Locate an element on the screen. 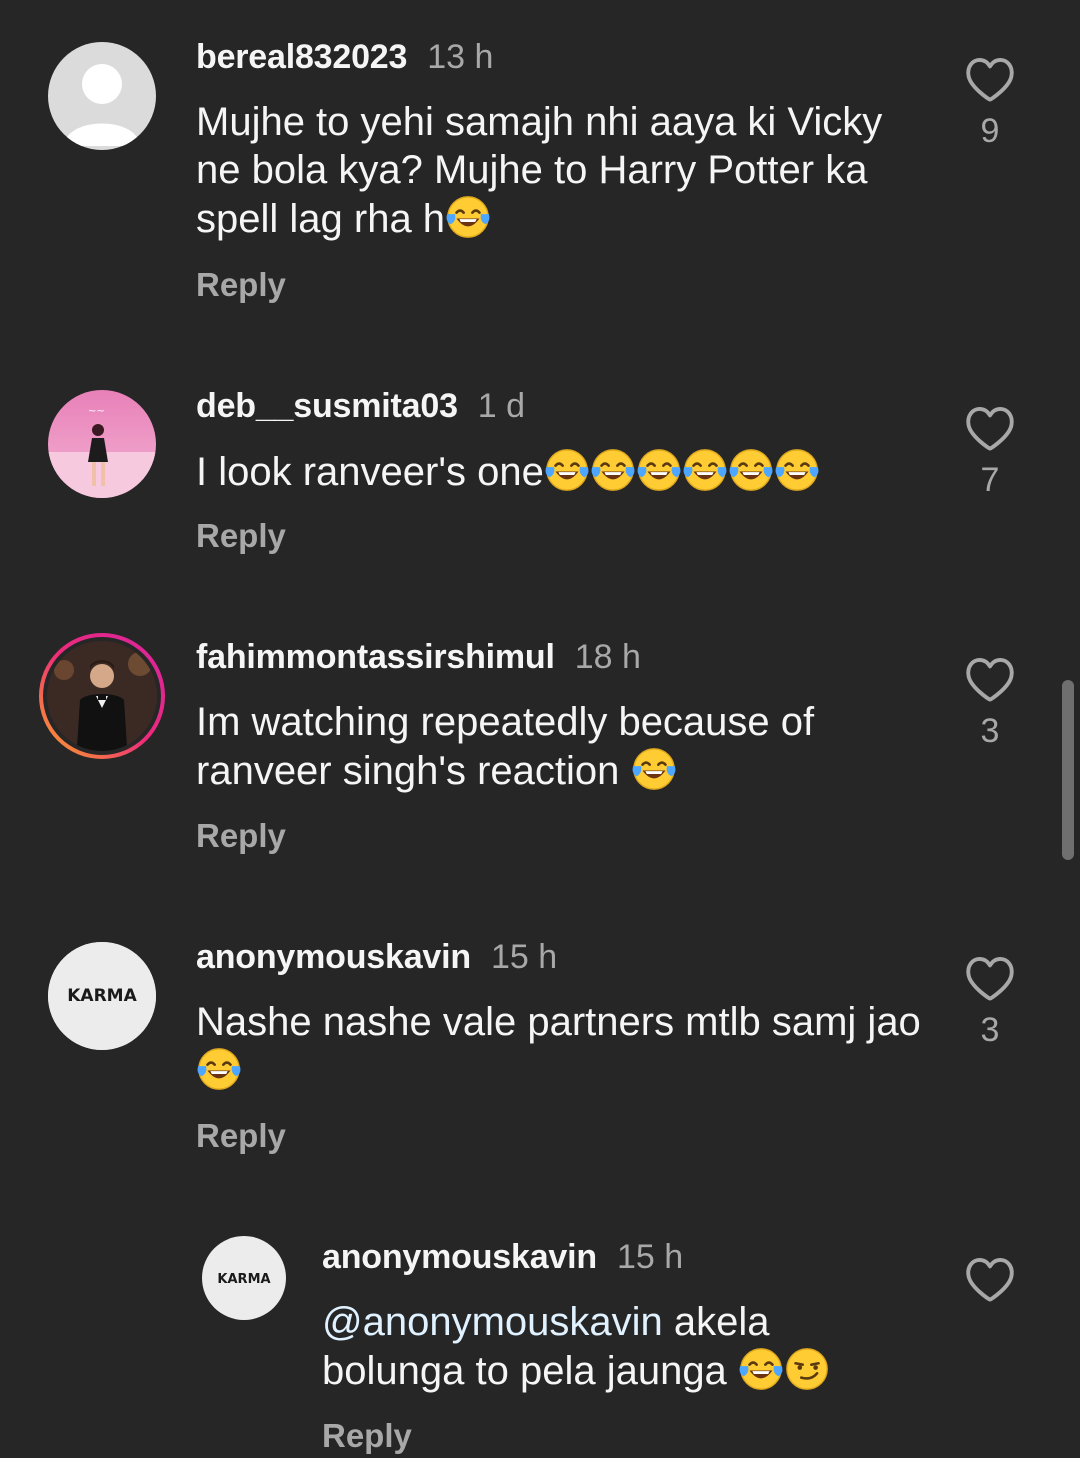 The image size is (1080, 1458). comment-meta: bereal832023 13 h is located at coordinates (344, 57).